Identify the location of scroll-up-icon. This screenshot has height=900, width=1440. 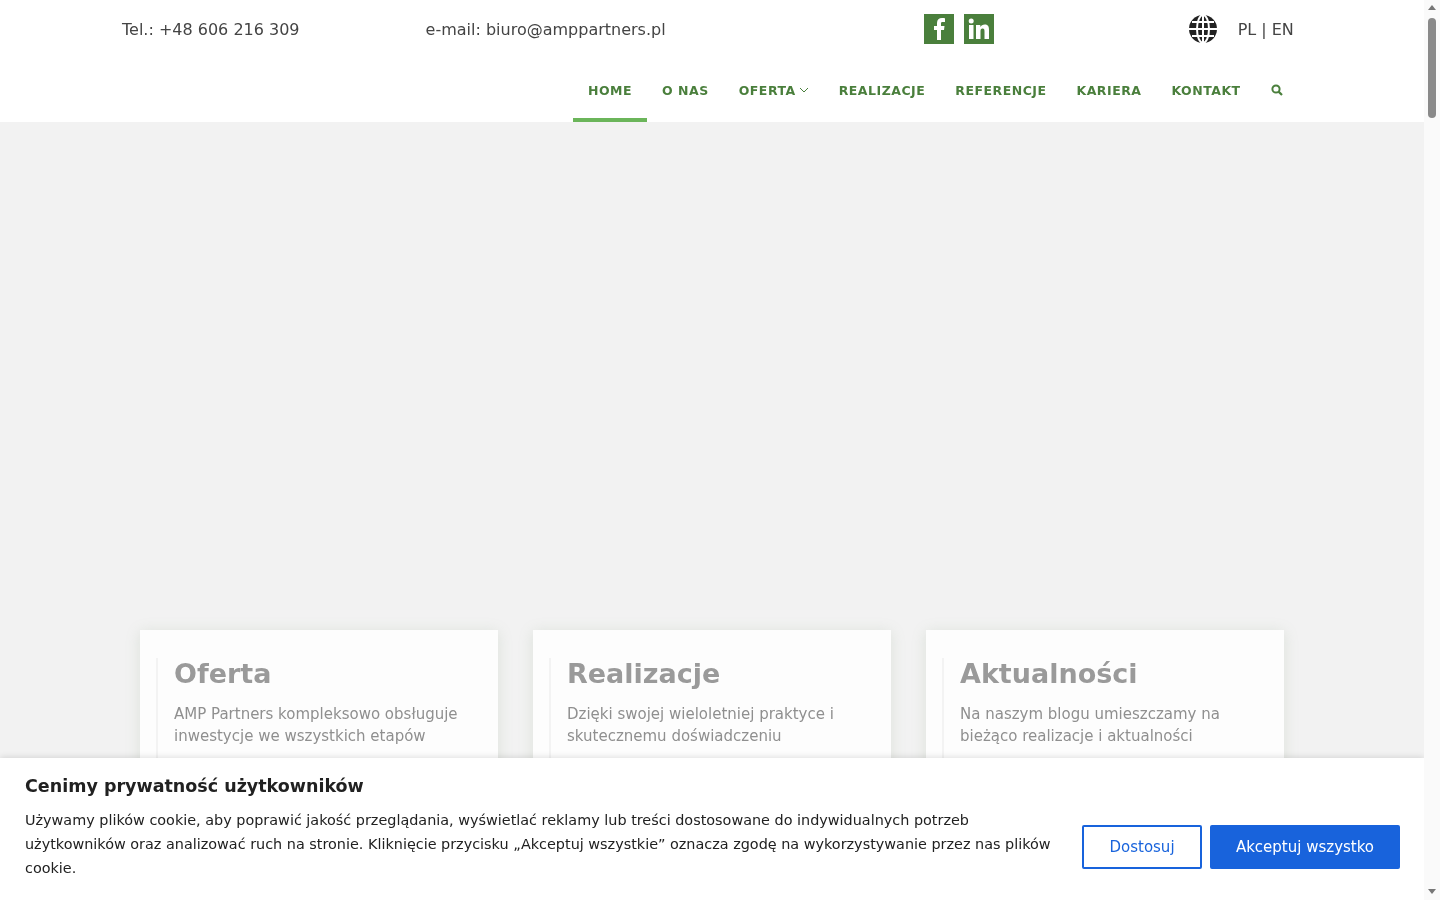
(1432, 7).